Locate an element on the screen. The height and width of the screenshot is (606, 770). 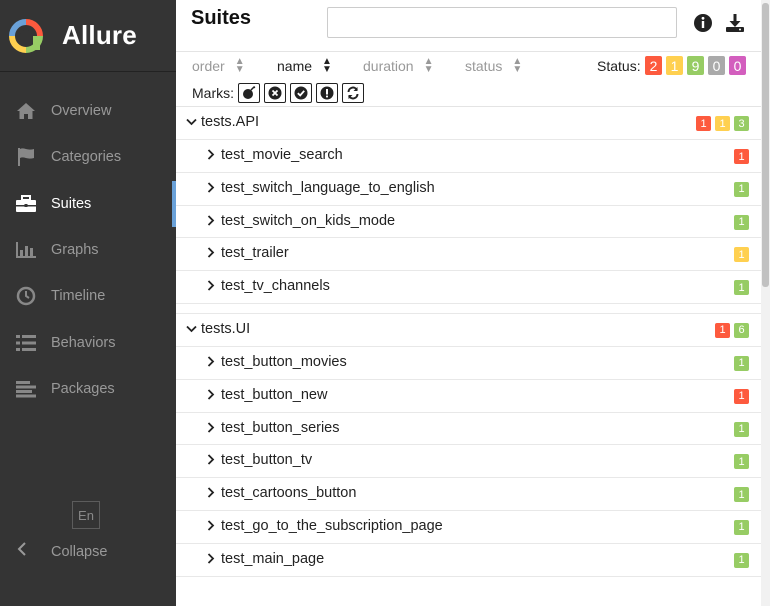
sidebar-item-overview: Overview is located at coordinates (88, 111).